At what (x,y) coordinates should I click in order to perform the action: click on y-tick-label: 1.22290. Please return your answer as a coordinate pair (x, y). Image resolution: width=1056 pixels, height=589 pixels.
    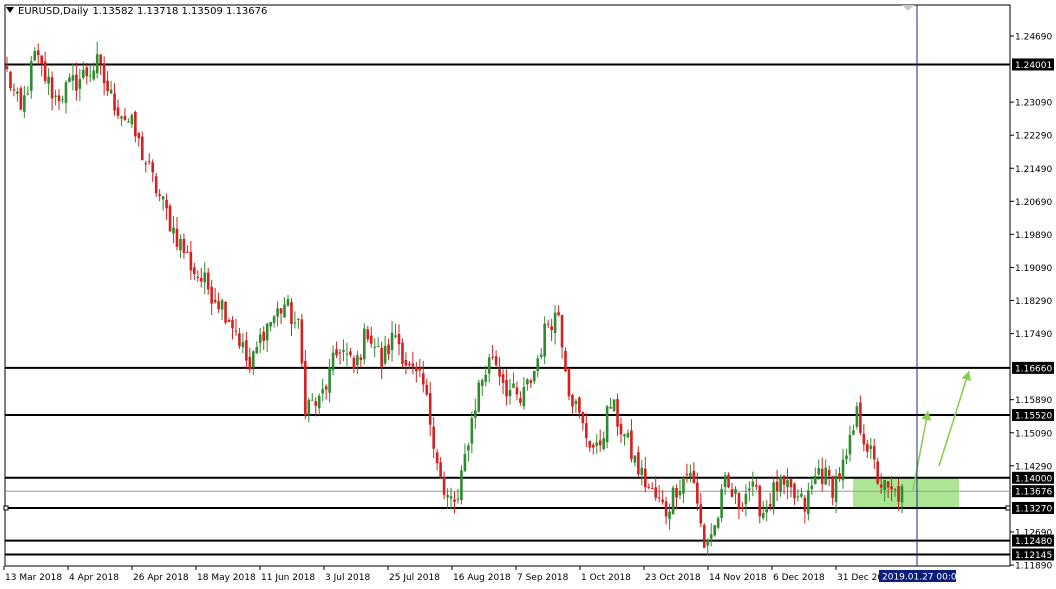
    Looking at the image, I should click on (1033, 137).